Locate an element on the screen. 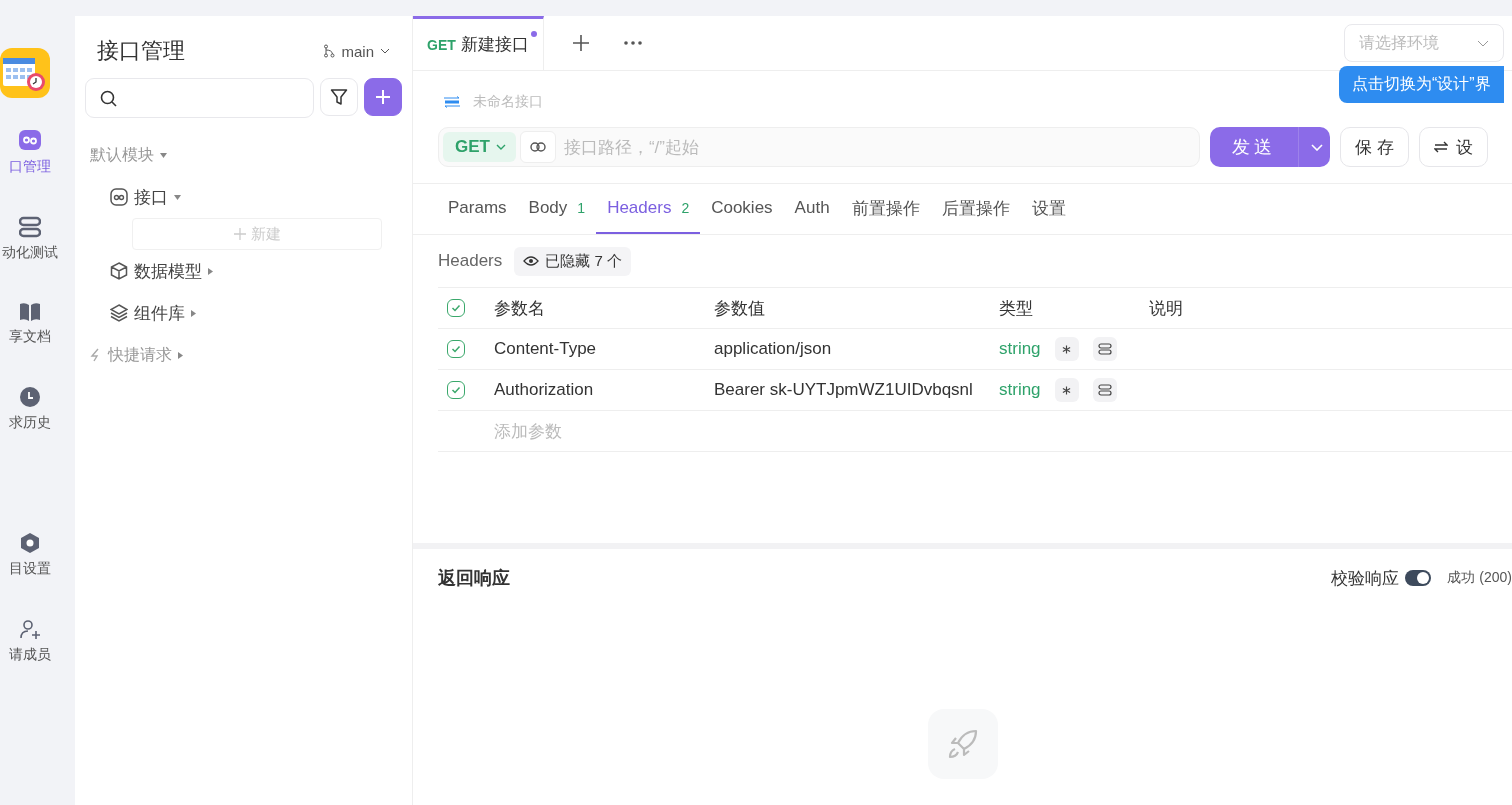 This screenshot has width=1512, height=805. stack-icon is located at coordinates (30, 227).